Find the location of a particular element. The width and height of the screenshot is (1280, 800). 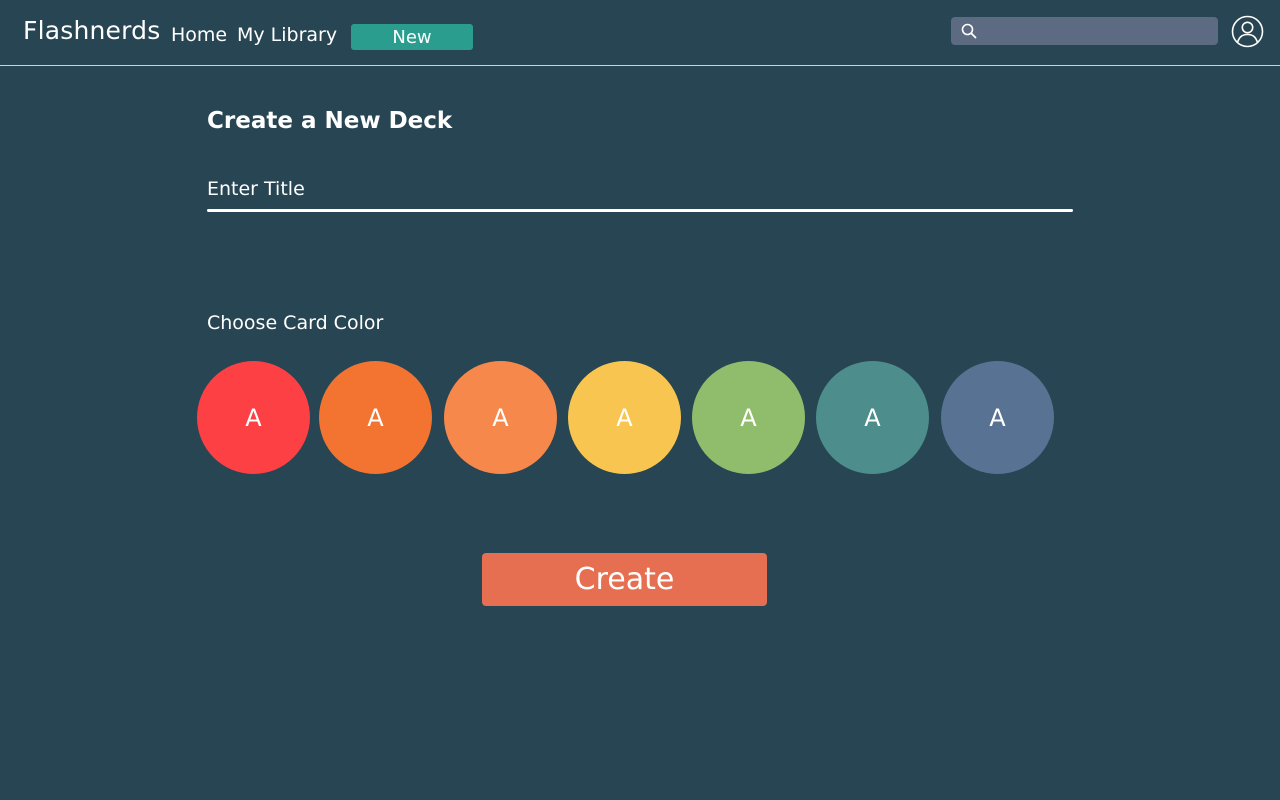

nav-my-library-link: My Library is located at coordinates (287, 35).